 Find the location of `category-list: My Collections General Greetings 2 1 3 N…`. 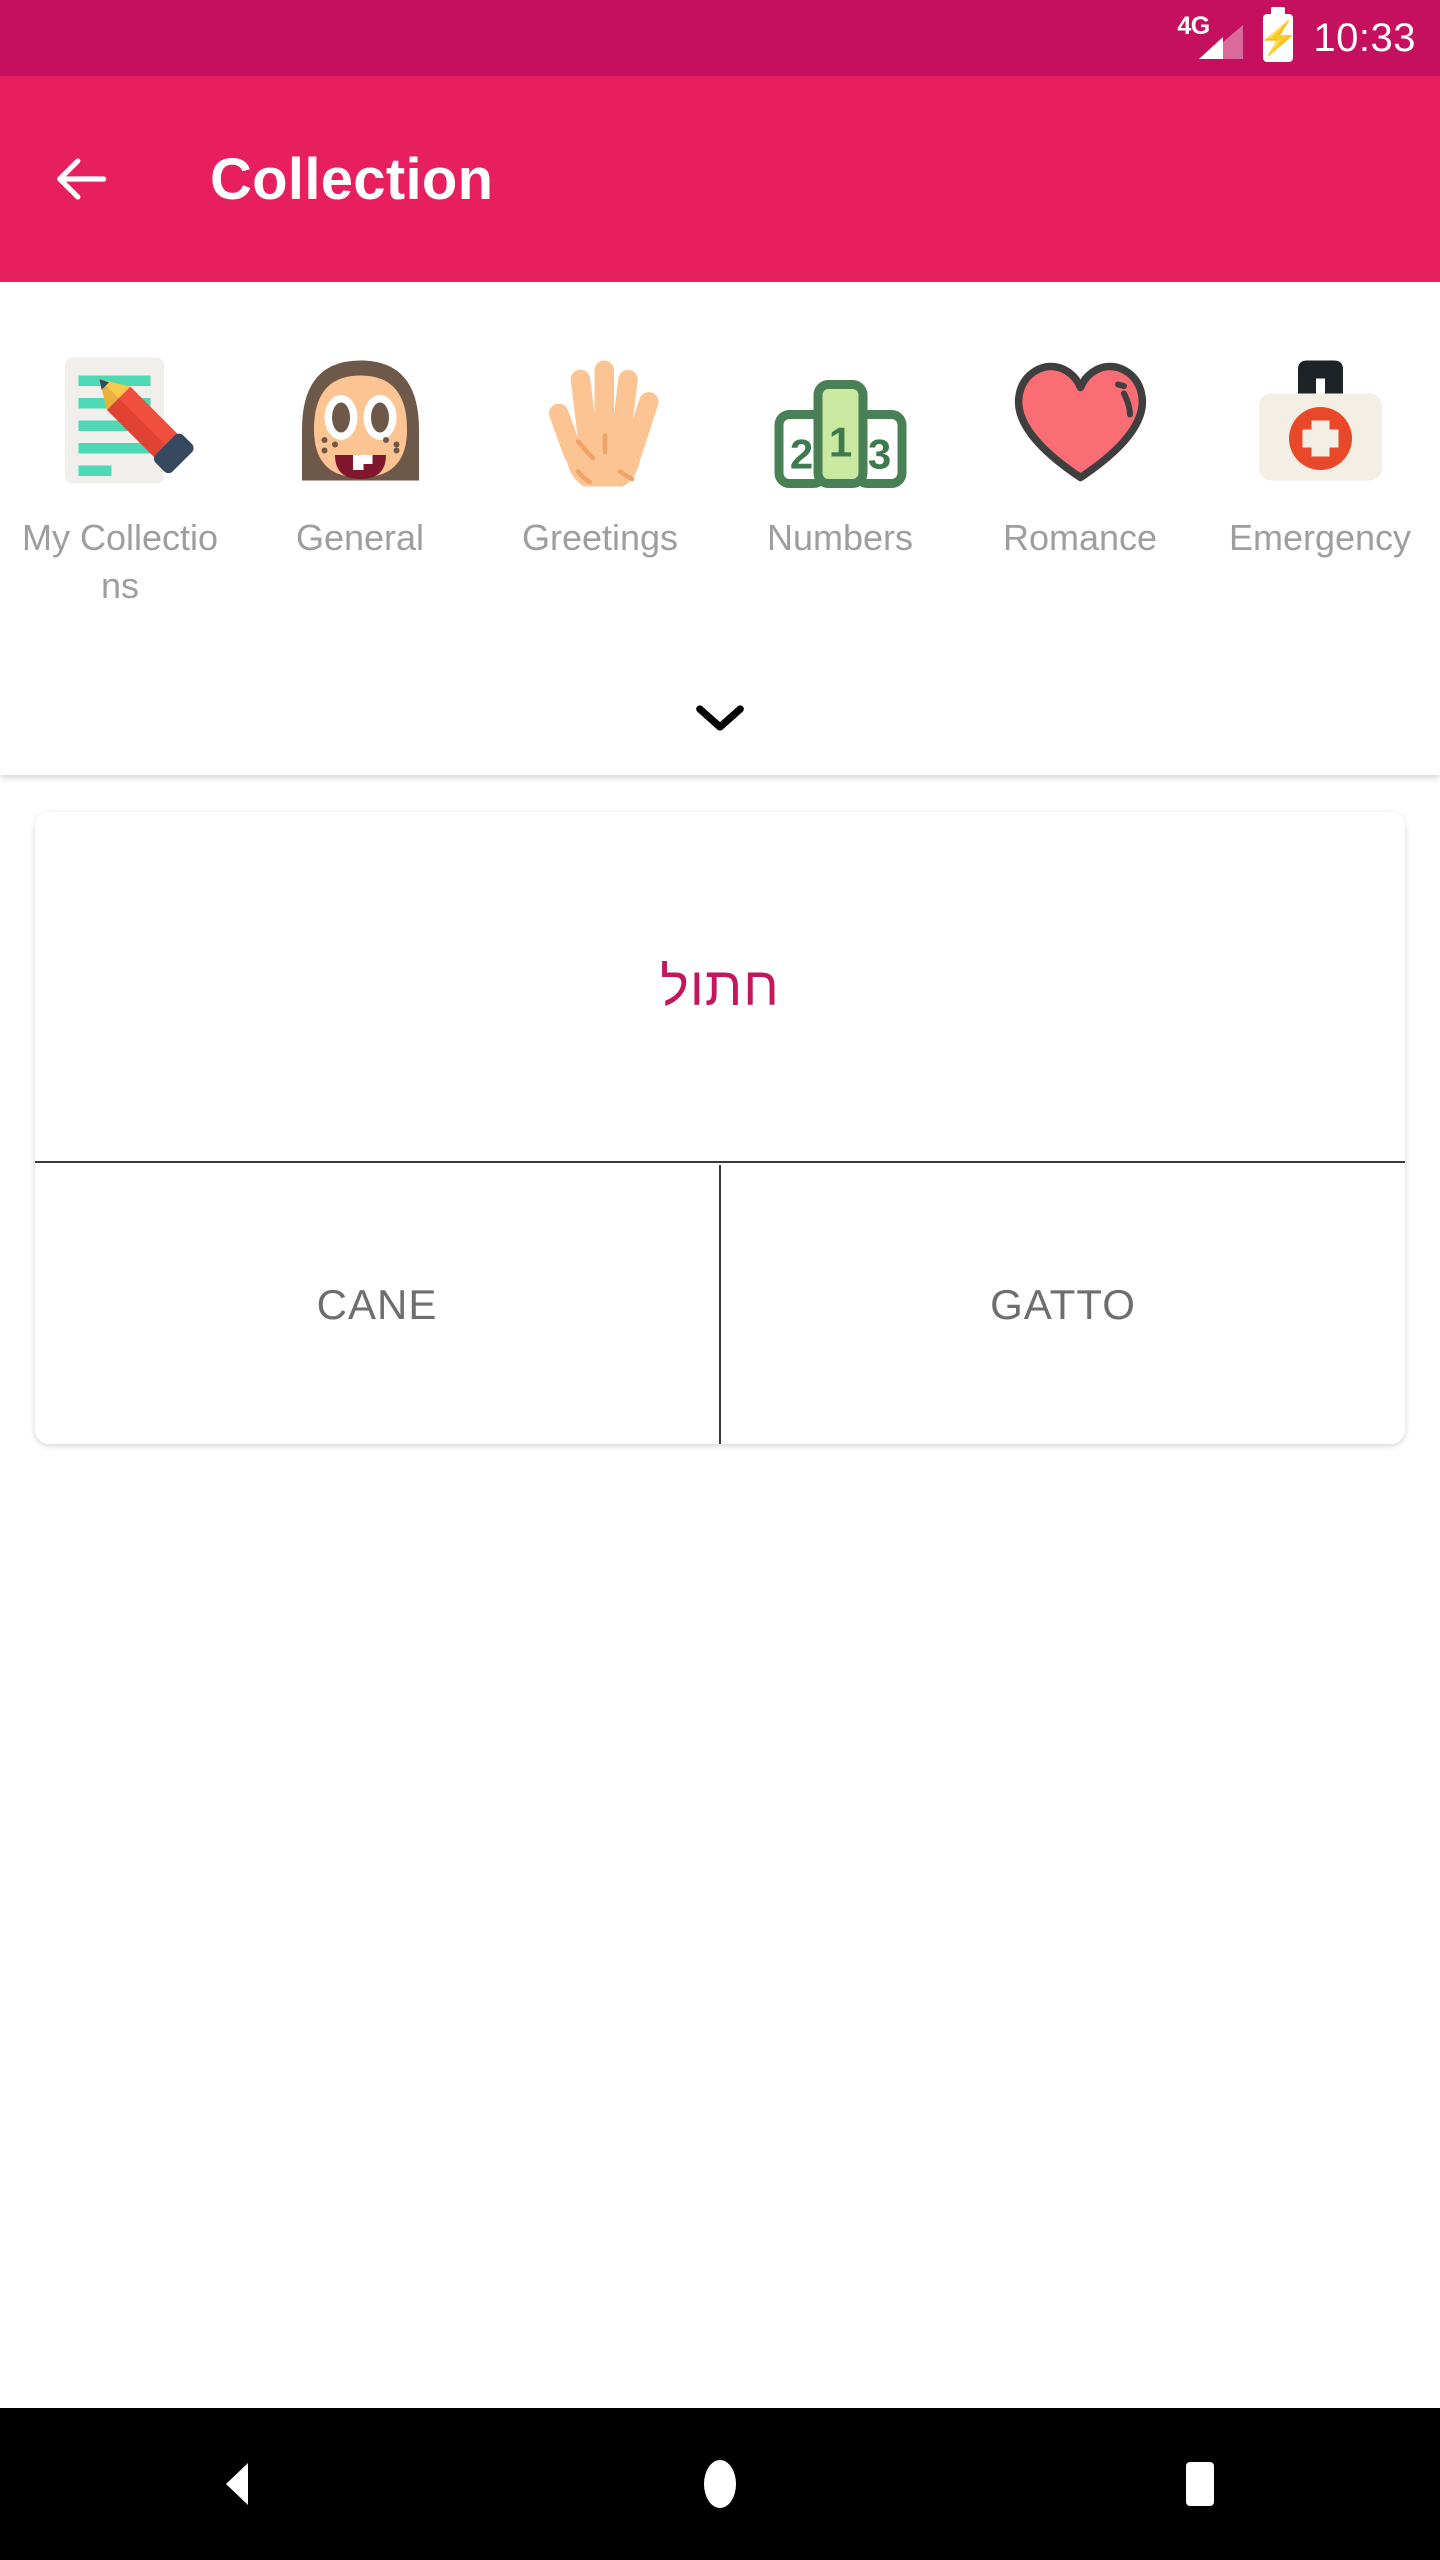

category-list: My Collections General Greetings 2 1 3 N… is located at coordinates (720, 470).